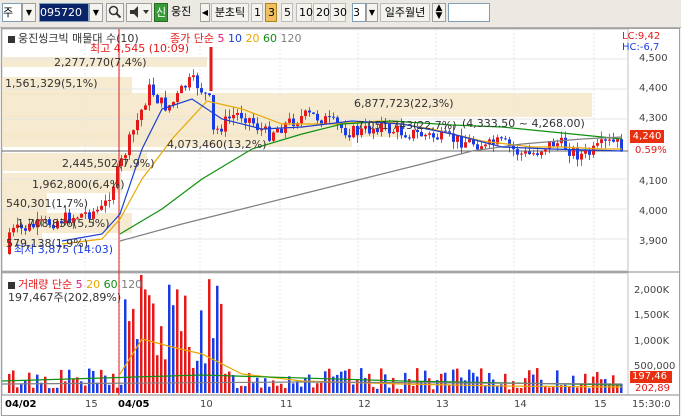 The width and height of the screenshot is (681, 416). What do you see at coordinates (230, 12) in the screenshot?
I see `tab-minute-second-tick: 분초틱` at bounding box center [230, 12].